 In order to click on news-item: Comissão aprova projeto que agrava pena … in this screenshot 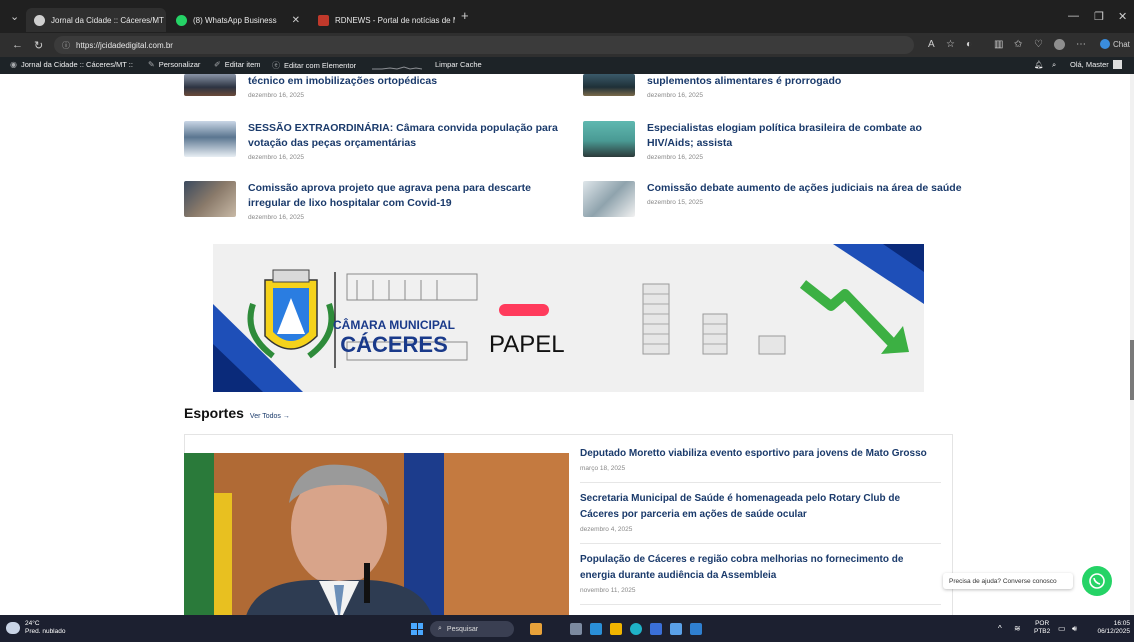, I will do `click(357, 201)`.